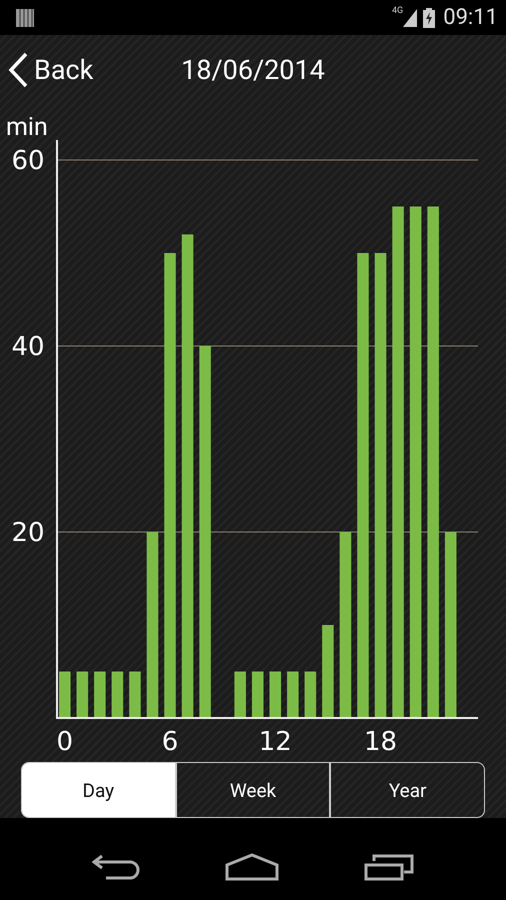 The width and height of the screenshot is (506, 900). I want to click on recent-apps-icon, so click(389, 866).